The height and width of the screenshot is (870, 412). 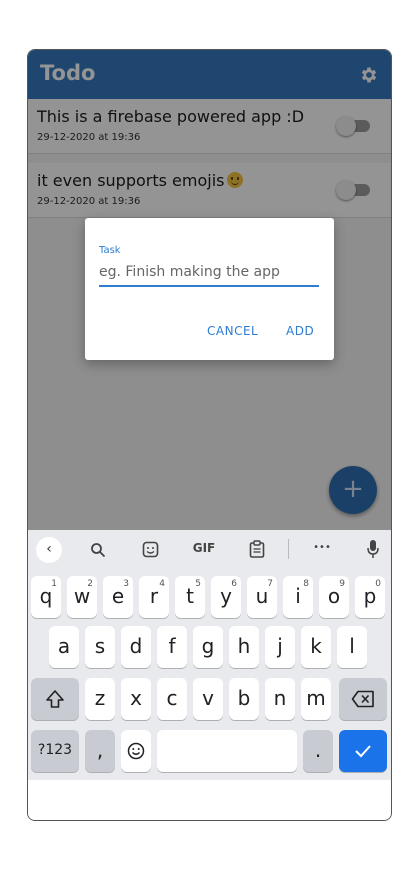 I want to click on key-number: 0, so click(x=378, y=584).